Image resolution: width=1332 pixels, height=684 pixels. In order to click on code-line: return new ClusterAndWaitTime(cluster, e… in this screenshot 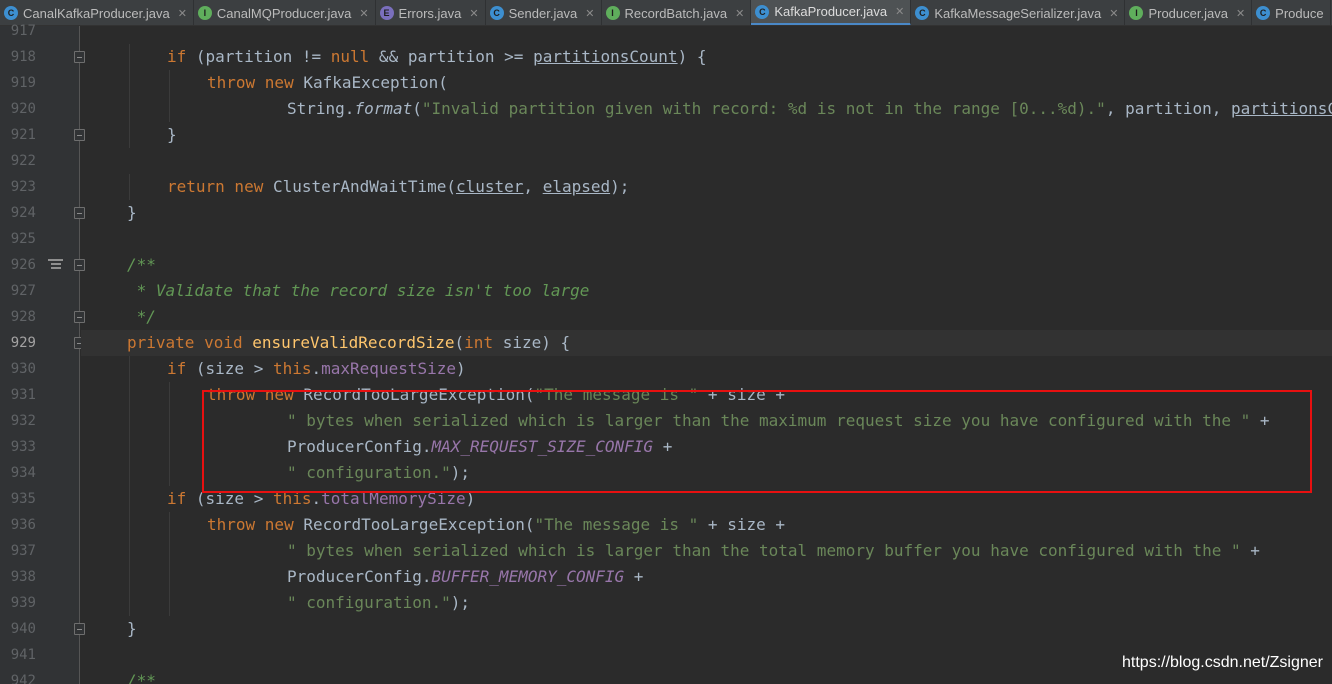, I will do `click(706, 187)`.